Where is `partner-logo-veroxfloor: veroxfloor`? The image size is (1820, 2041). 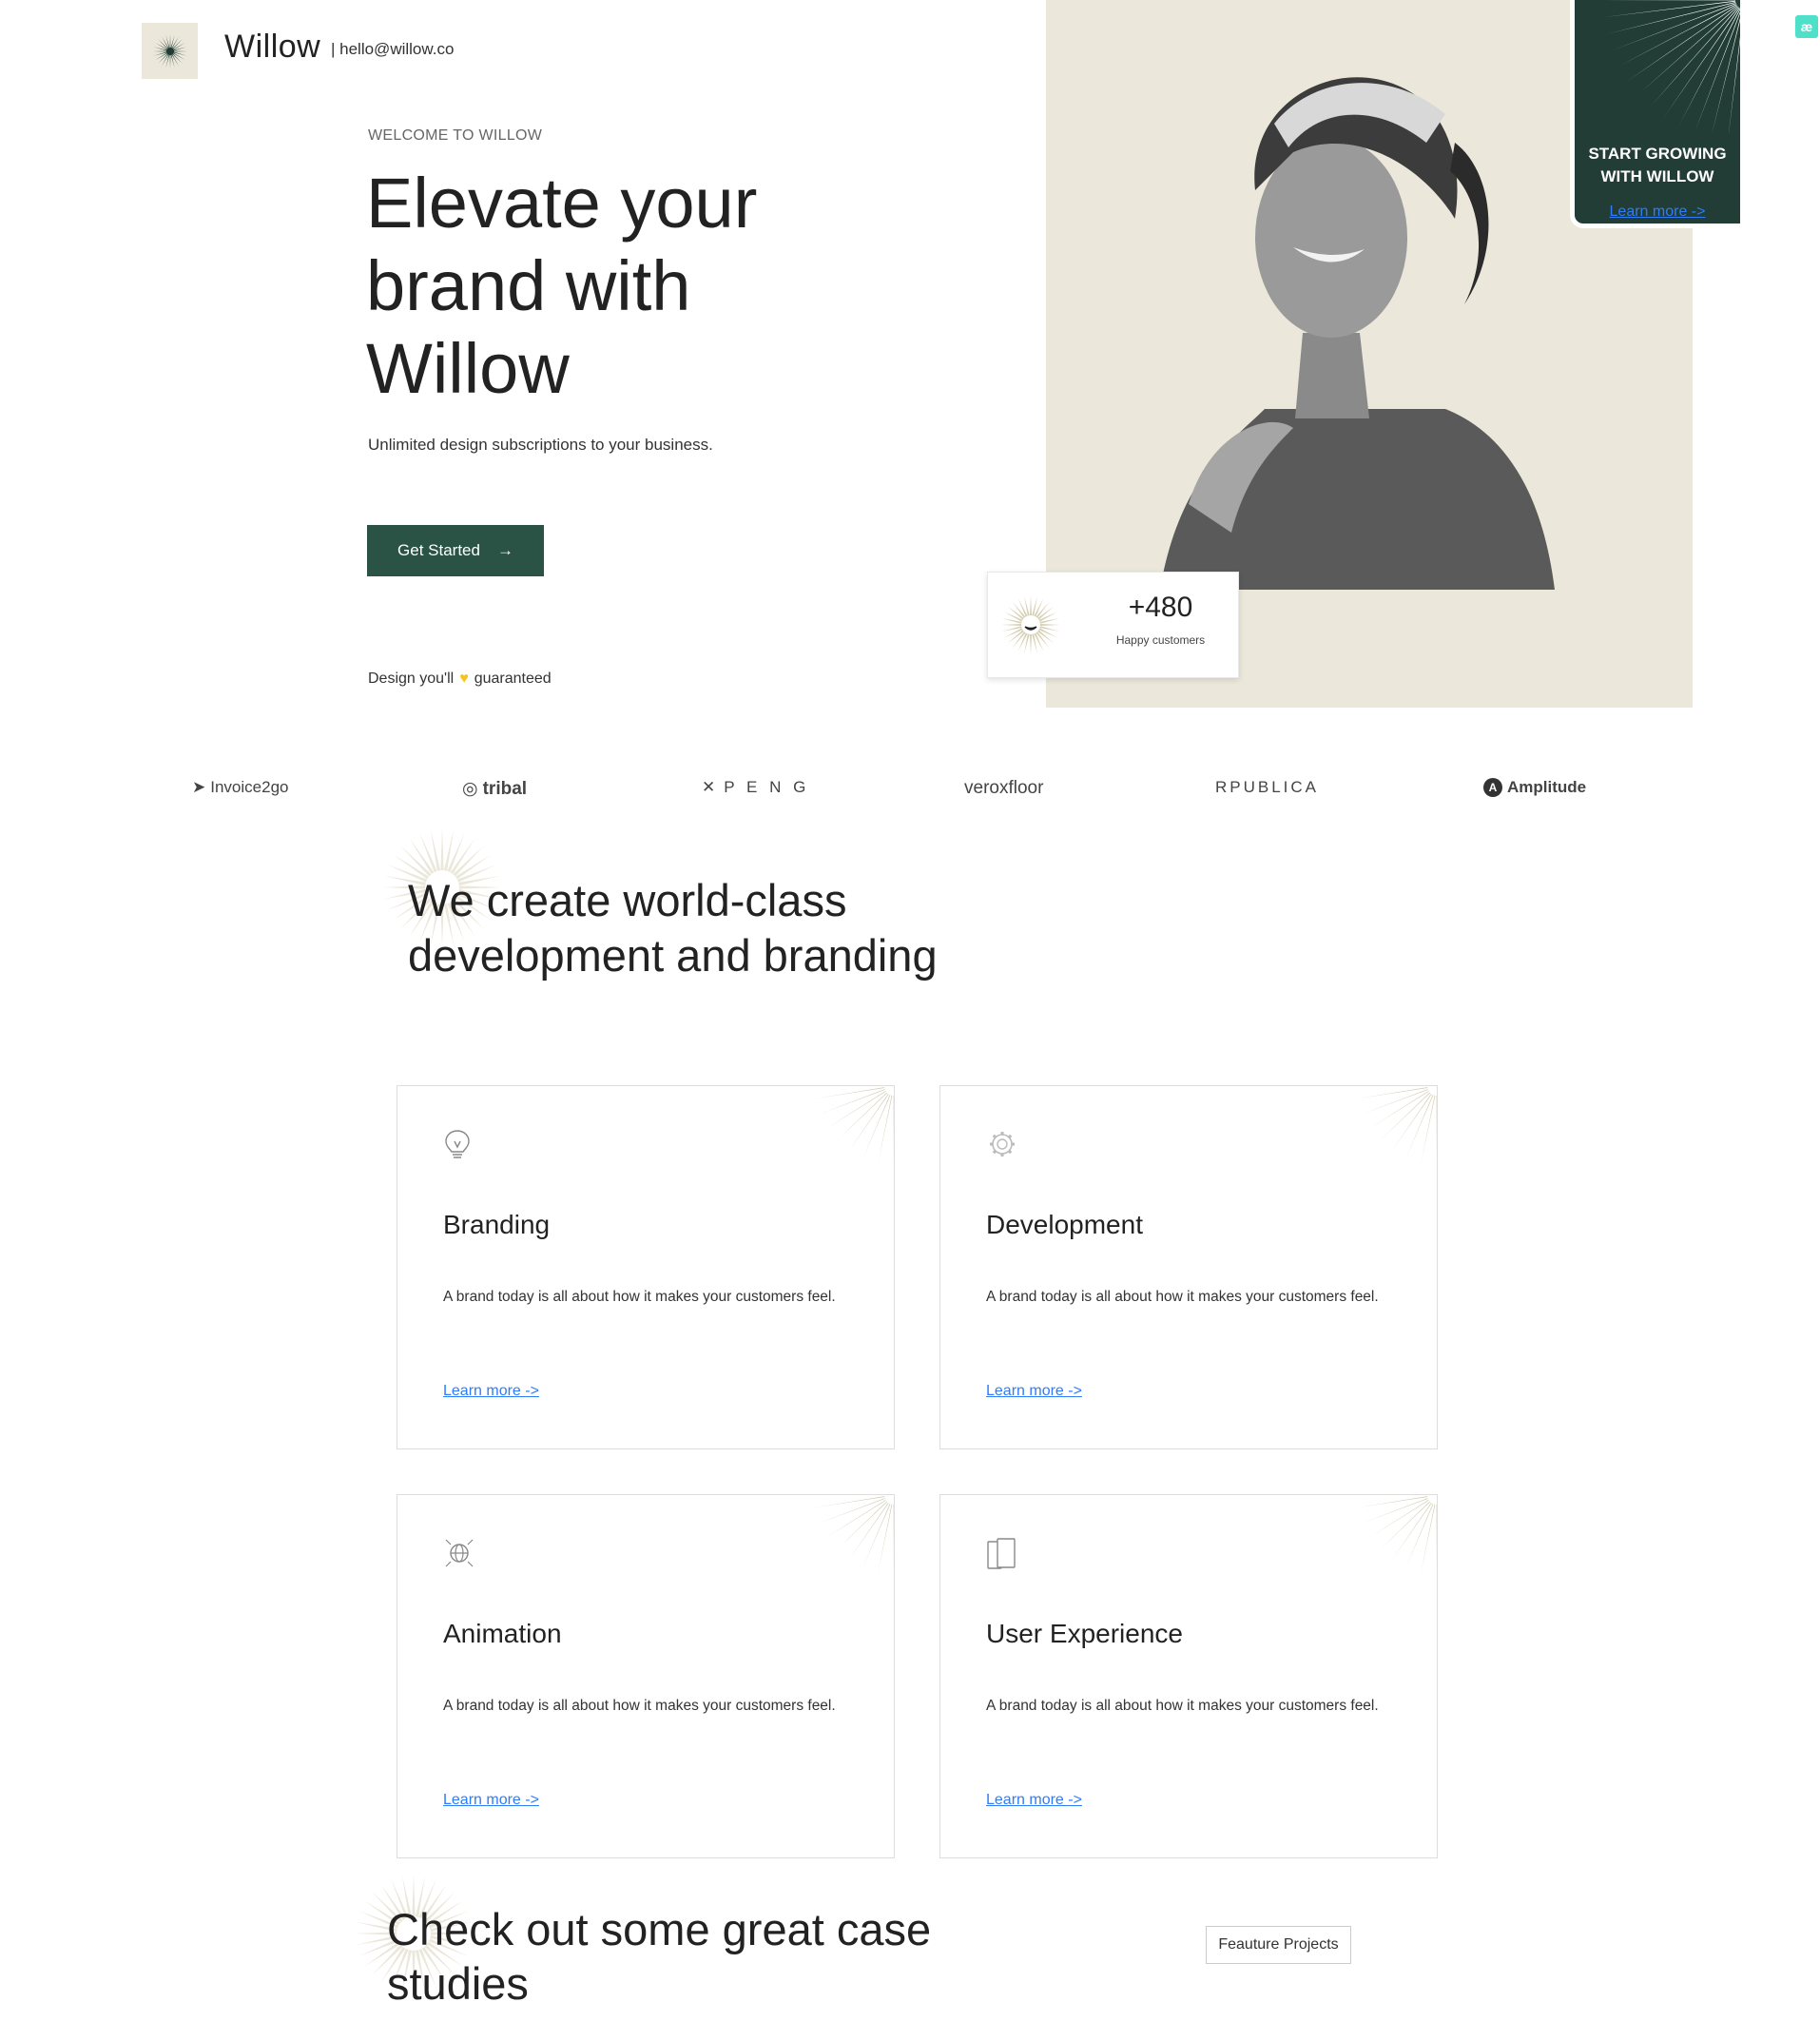
partner-logo-veroxfloor: veroxfloor is located at coordinates (1003, 788).